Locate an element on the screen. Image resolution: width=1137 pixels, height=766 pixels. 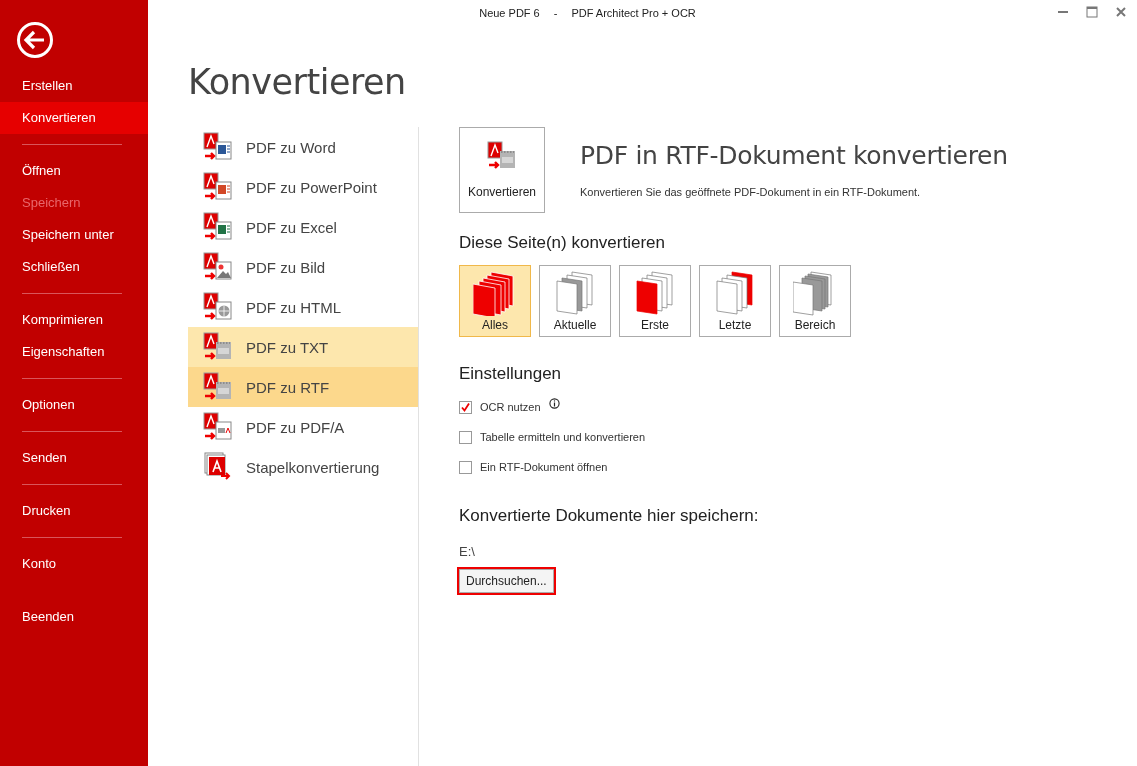
page-range-button: Letzte is located at coordinates (735, 301).